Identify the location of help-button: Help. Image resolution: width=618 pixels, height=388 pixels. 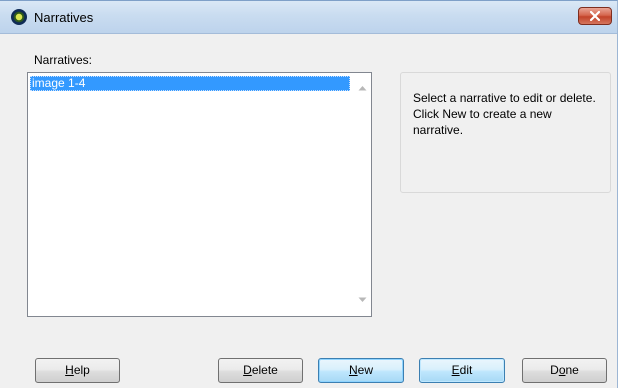
(77, 370).